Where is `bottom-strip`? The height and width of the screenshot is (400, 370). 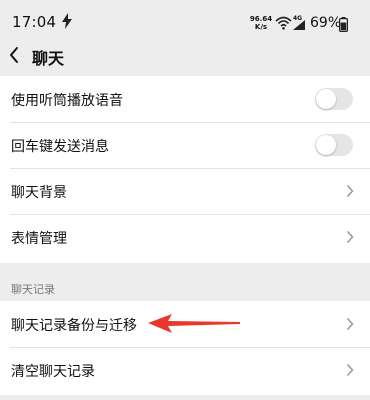
bottom-strip is located at coordinates (185, 397).